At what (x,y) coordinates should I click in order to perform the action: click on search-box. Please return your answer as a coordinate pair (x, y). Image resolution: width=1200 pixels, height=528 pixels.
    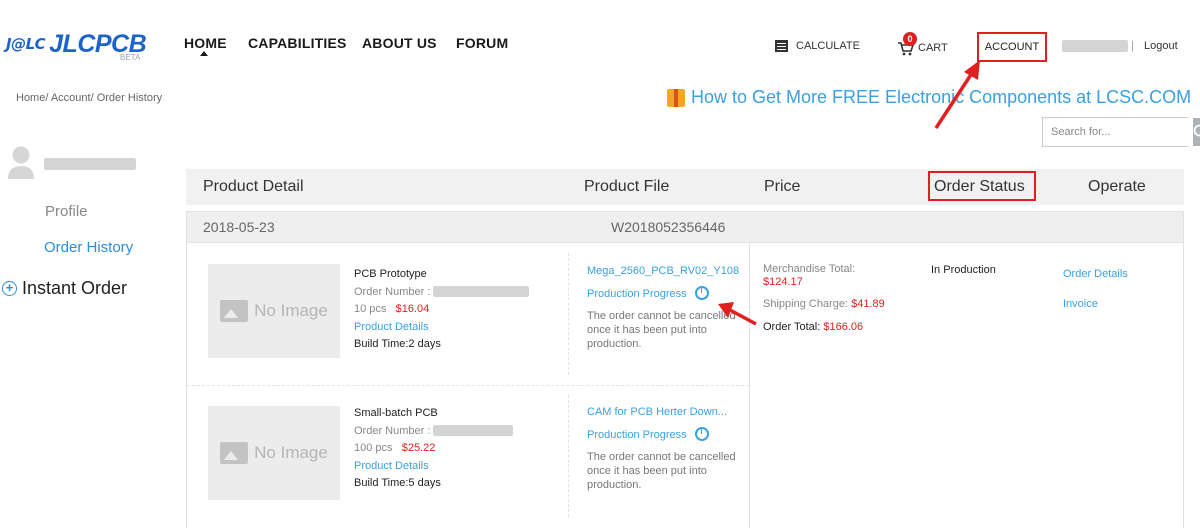
    Looking at the image, I should click on (1121, 132).